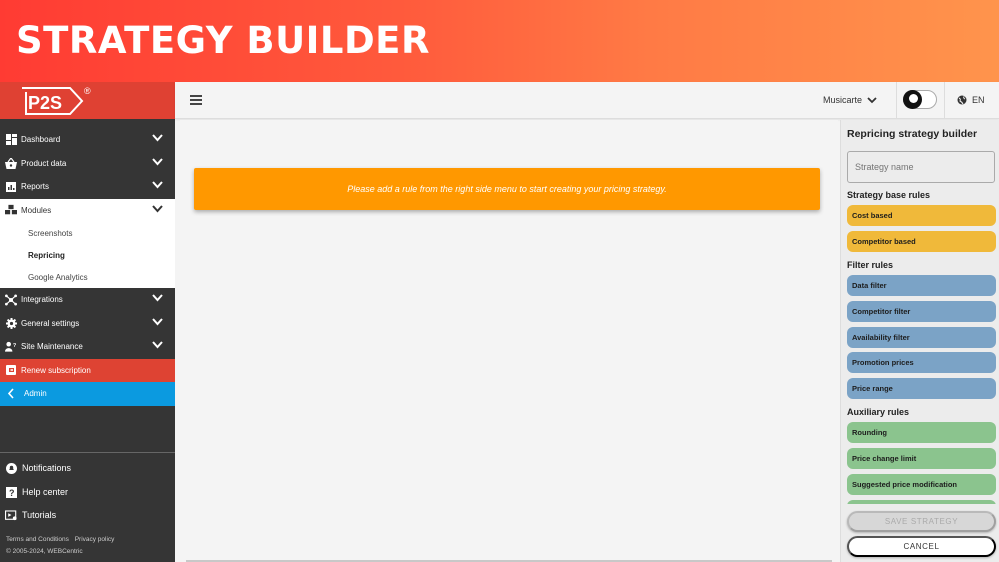 This screenshot has height=562, width=999. What do you see at coordinates (36, 210) in the screenshot?
I see `sidebar-item-label: Modules` at bounding box center [36, 210].